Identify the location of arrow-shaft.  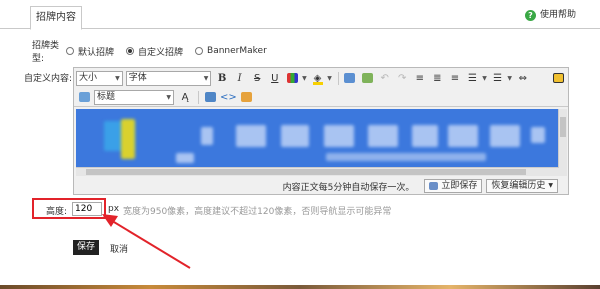
(147, 242).